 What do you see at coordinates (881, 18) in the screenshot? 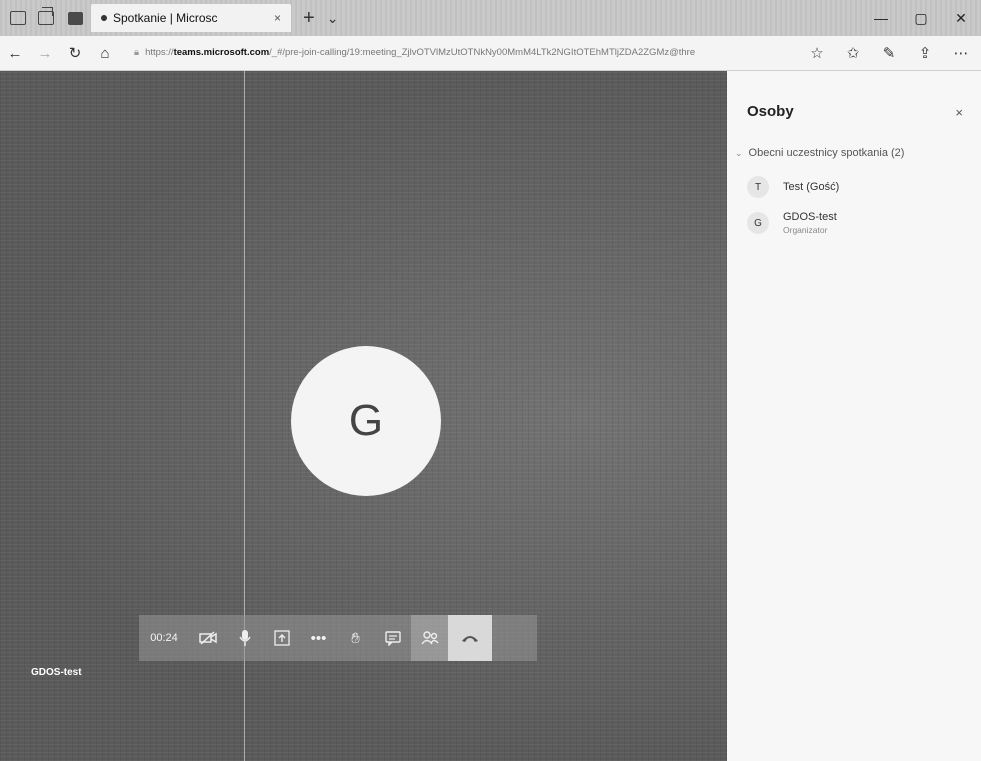
I see `minimize-button: —` at bounding box center [881, 18].